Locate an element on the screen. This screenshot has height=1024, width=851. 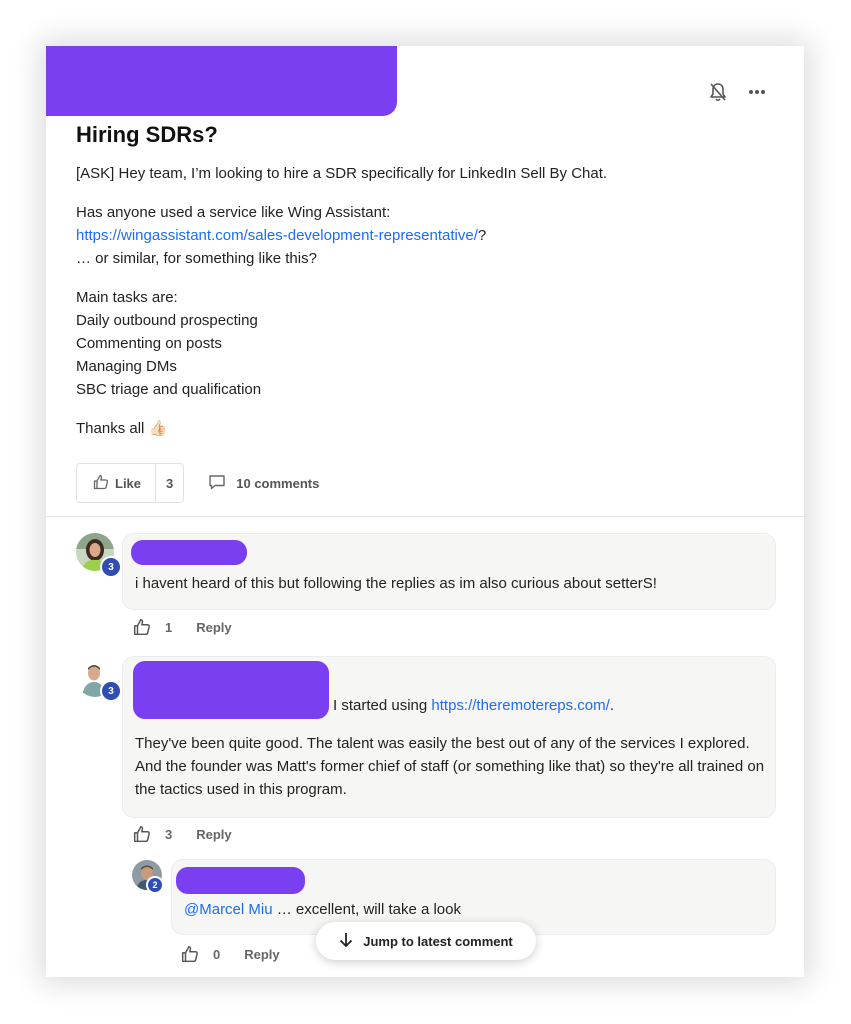
thanks-line: Thanks all 👍🏻 is located at coordinates (426, 428).